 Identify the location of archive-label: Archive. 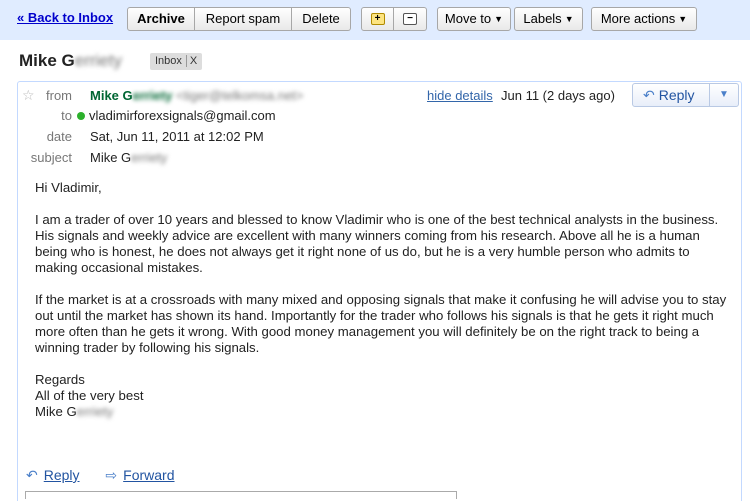
(161, 18).